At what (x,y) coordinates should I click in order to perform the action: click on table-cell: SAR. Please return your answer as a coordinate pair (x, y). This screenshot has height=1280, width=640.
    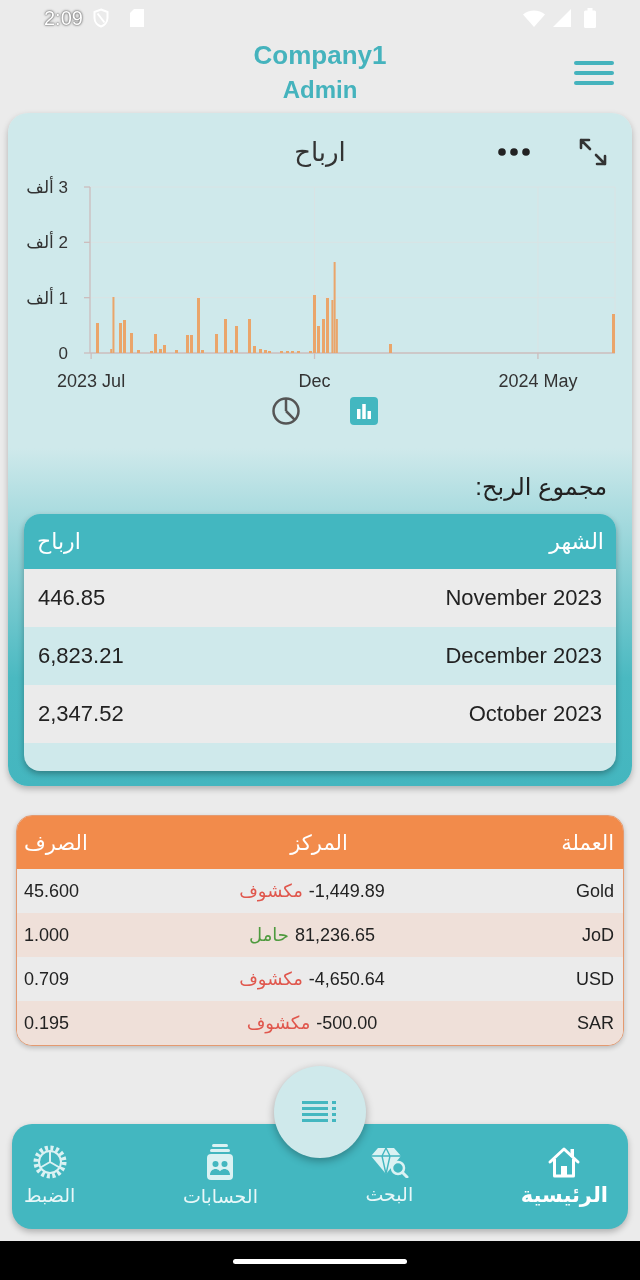
    Looking at the image, I should click on (595, 1023).